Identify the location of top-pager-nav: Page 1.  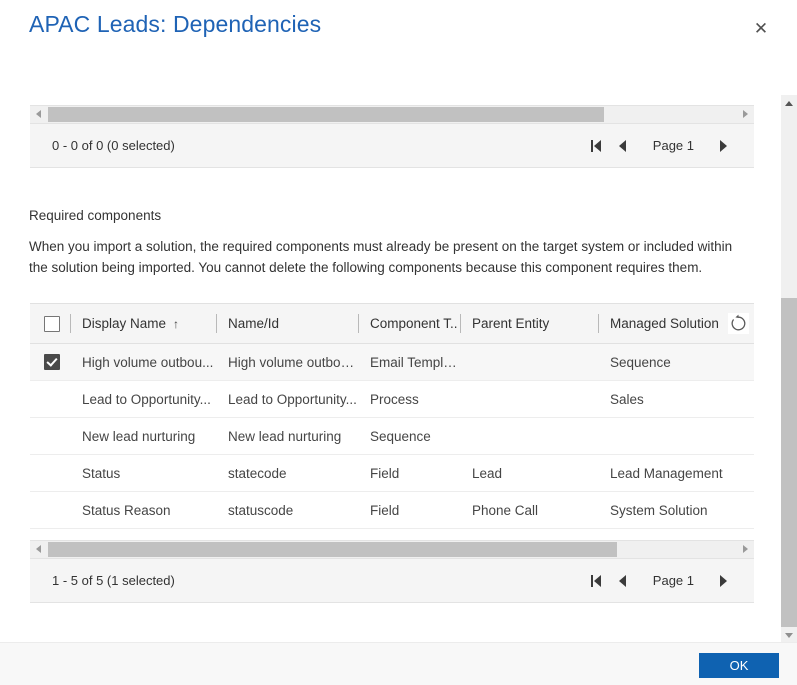
(660, 145).